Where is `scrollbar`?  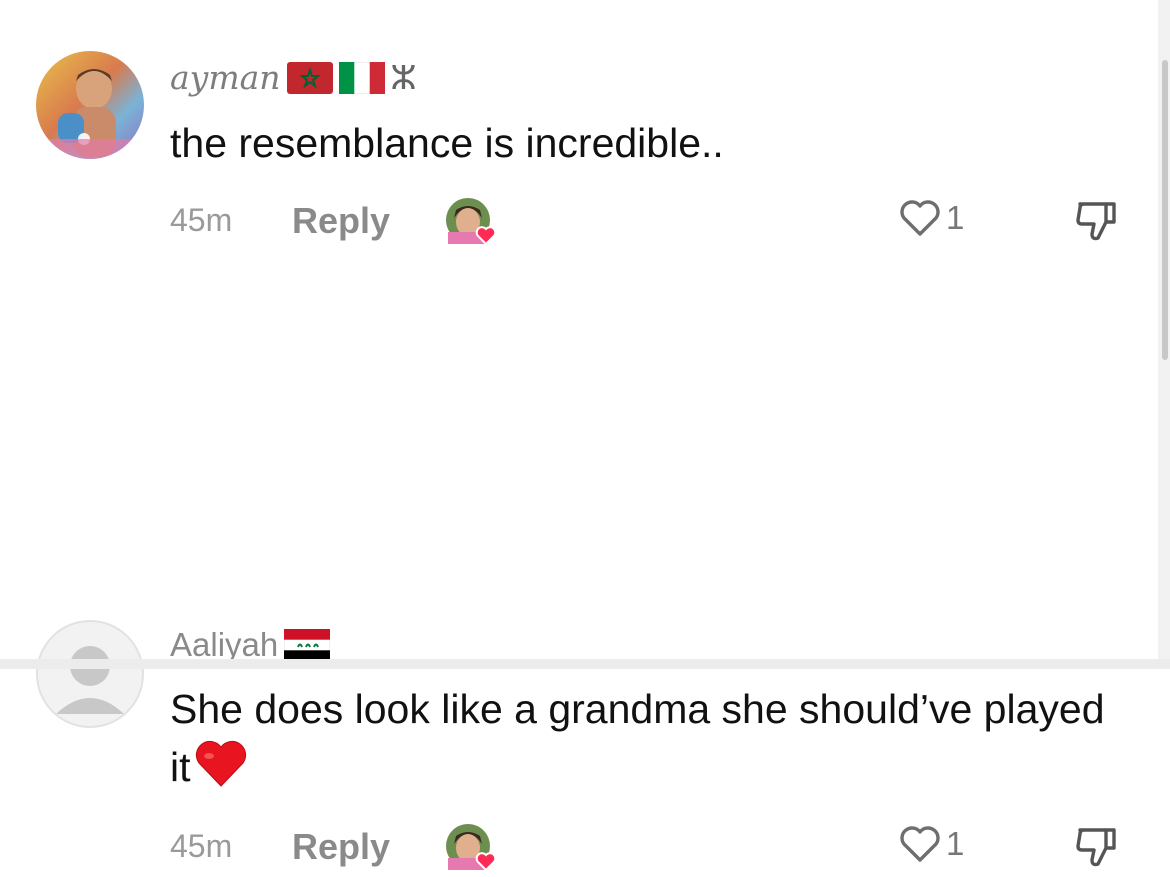
scrollbar is located at coordinates (1164, 334).